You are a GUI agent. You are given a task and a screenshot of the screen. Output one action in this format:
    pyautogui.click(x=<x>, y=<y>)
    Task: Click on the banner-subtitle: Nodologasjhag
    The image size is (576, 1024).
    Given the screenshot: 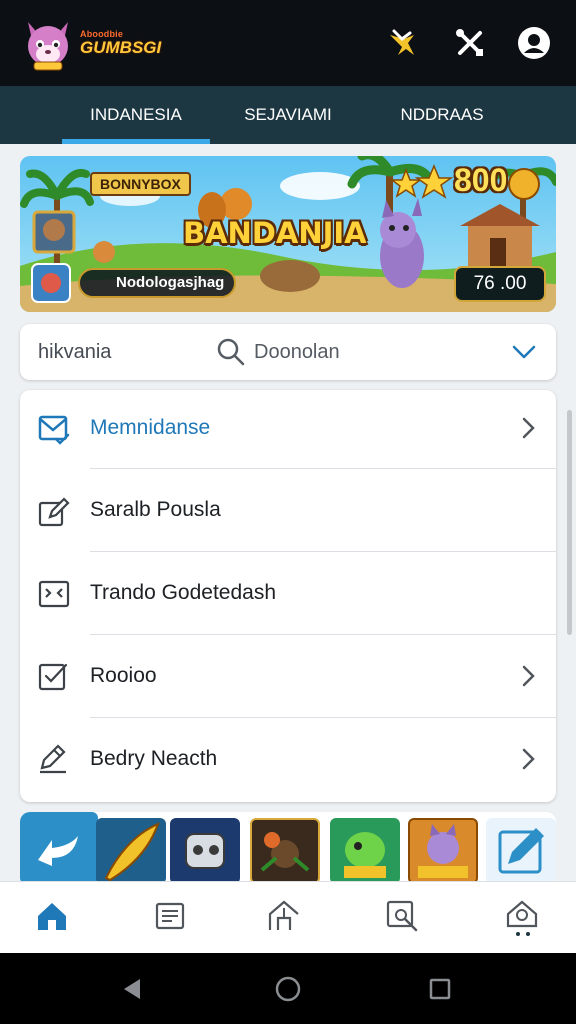 What is the action you would take?
    pyautogui.click(x=170, y=282)
    